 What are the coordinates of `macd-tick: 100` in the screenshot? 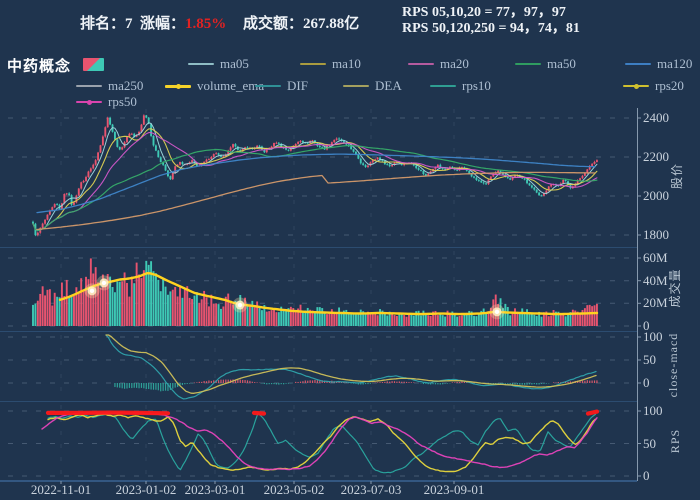 It's located at (653, 336).